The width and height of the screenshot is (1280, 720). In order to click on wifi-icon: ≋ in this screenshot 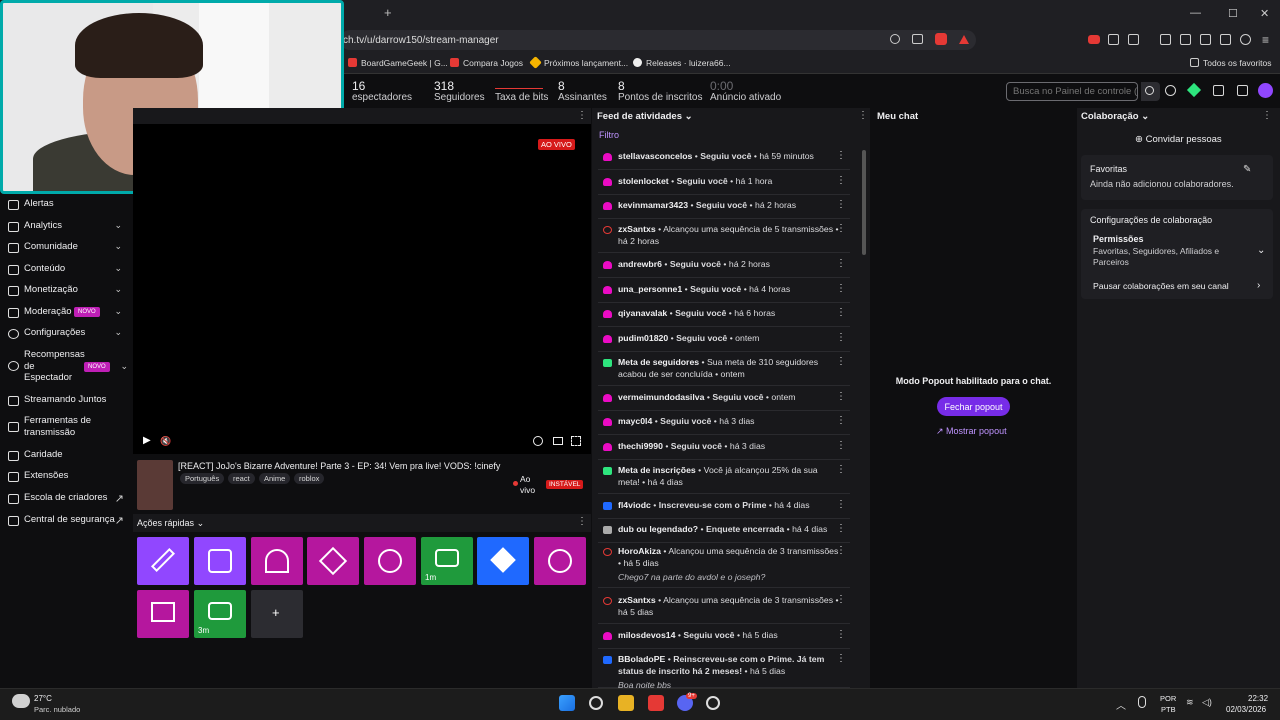, I will do `click(1190, 702)`.